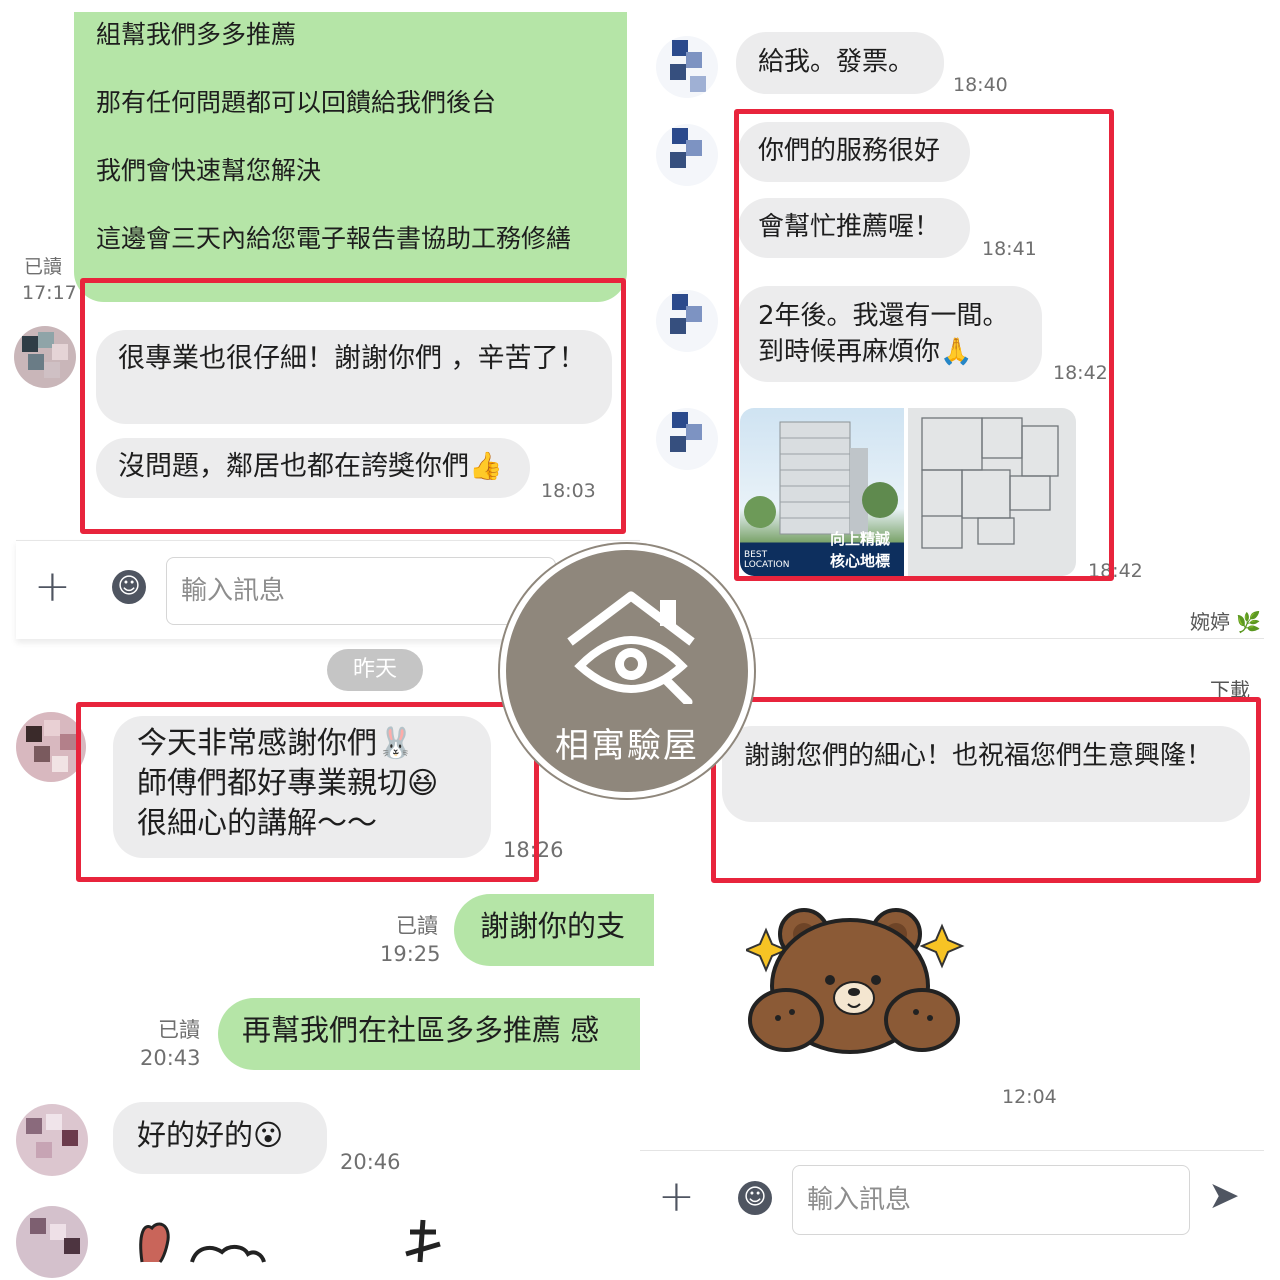  What do you see at coordinates (1224, 1195) in the screenshot?
I see `send-icon: ➤` at bounding box center [1224, 1195].